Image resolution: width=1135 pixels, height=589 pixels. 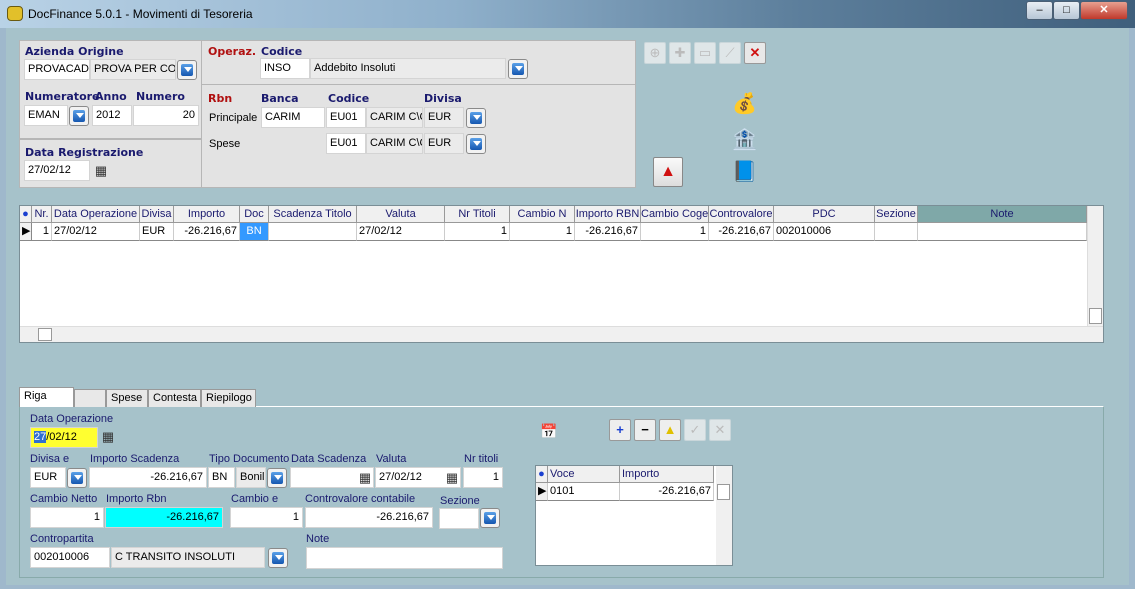 I want to click on minus-icon: ▭, so click(x=705, y=53).